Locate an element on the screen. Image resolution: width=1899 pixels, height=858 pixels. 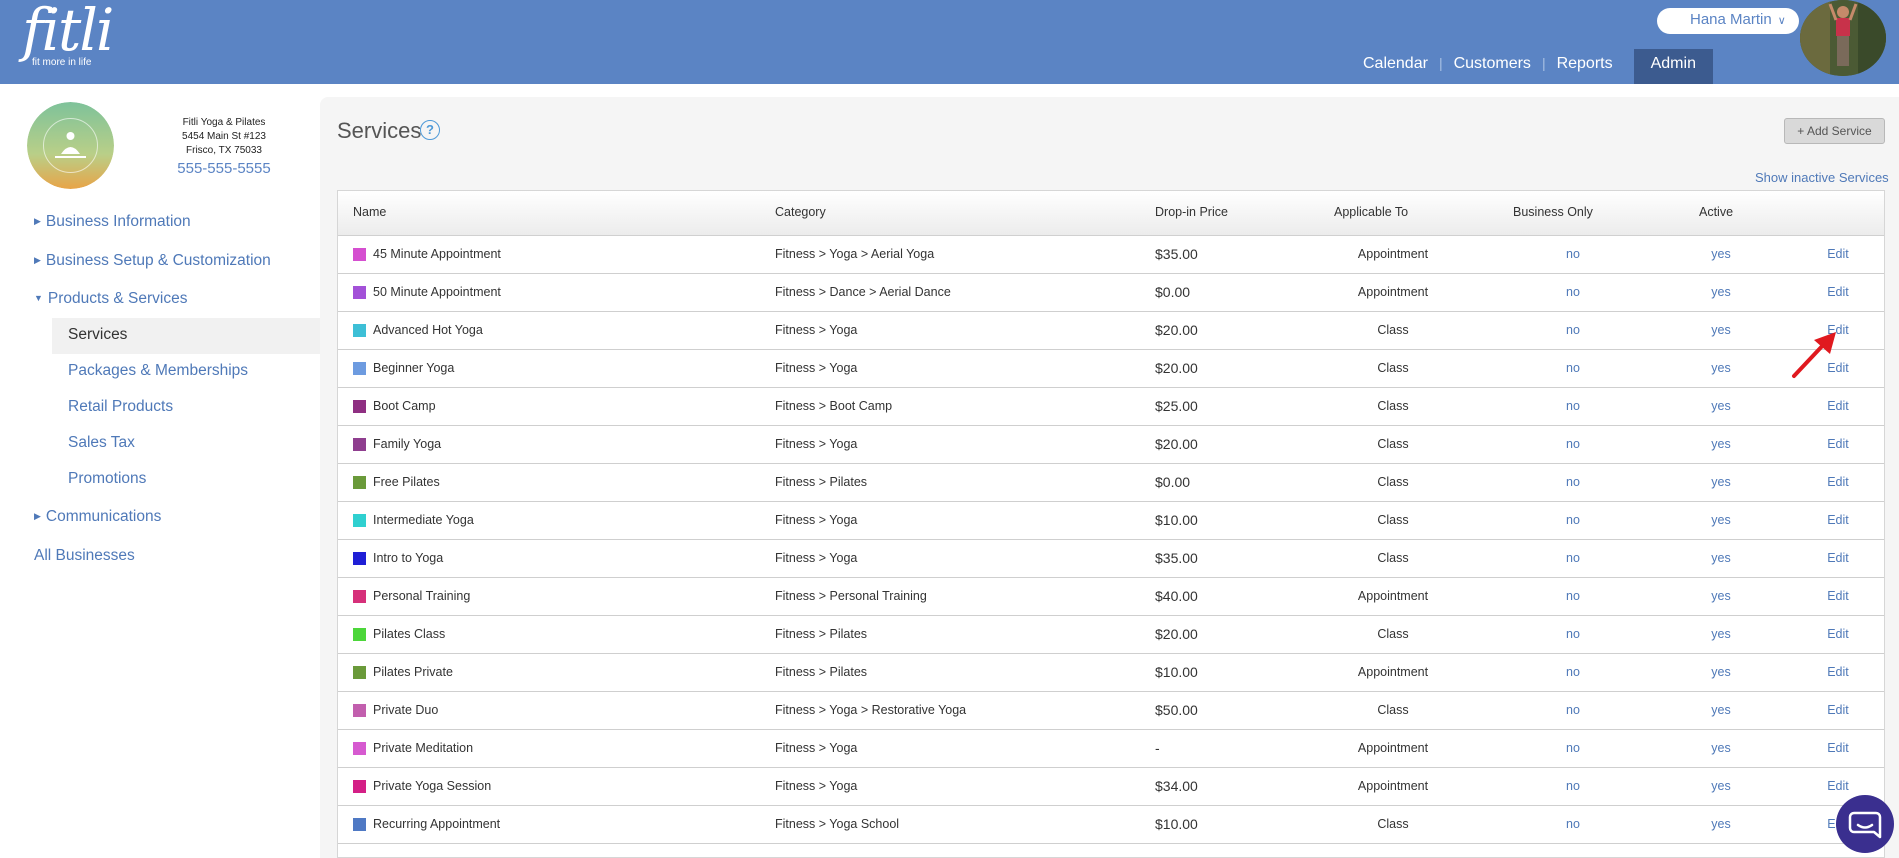
chat-button is located at coordinates (1865, 824).